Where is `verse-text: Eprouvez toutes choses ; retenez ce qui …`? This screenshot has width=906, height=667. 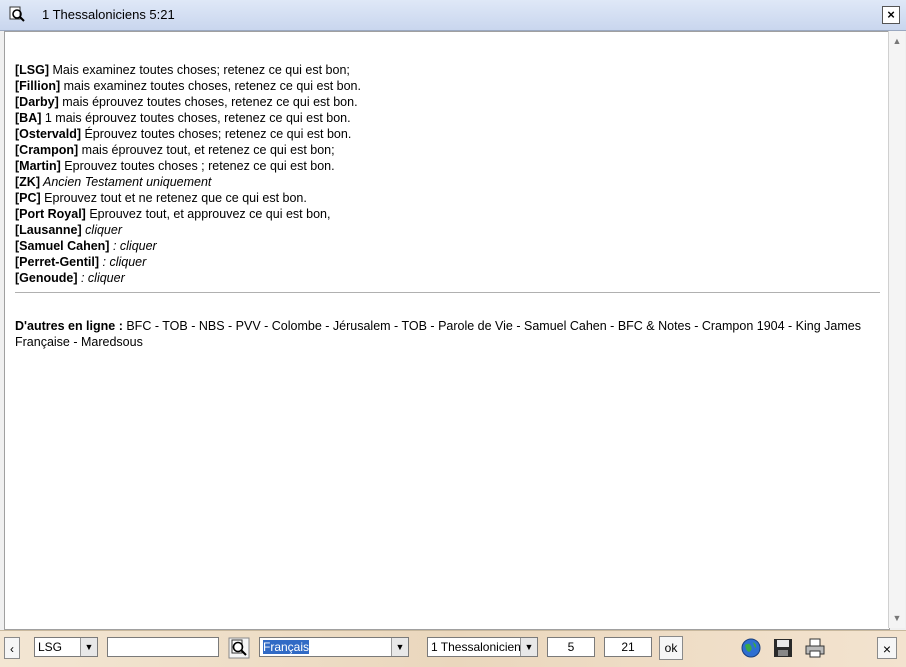
verse-text: Eprouvez toutes choses ; retenez ce qui … is located at coordinates (197, 166).